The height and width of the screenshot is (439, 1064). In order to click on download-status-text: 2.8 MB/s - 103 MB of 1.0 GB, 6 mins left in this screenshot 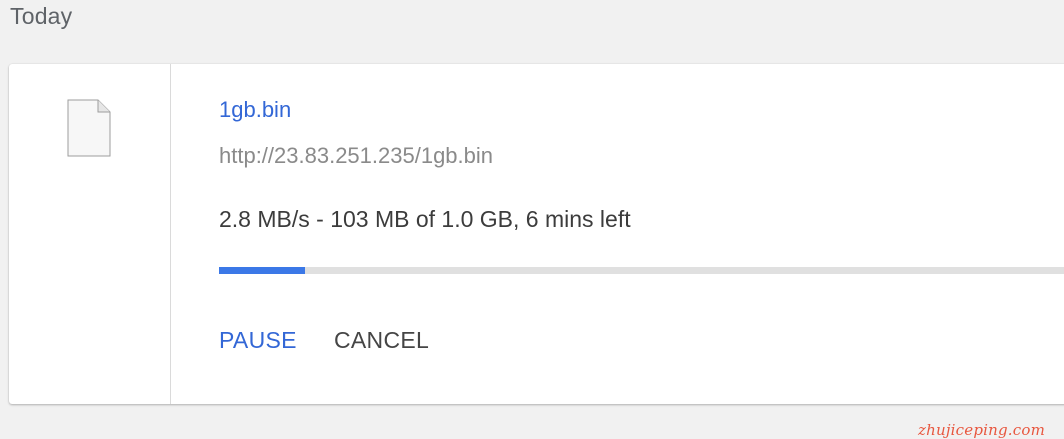, I will do `click(425, 219)`.